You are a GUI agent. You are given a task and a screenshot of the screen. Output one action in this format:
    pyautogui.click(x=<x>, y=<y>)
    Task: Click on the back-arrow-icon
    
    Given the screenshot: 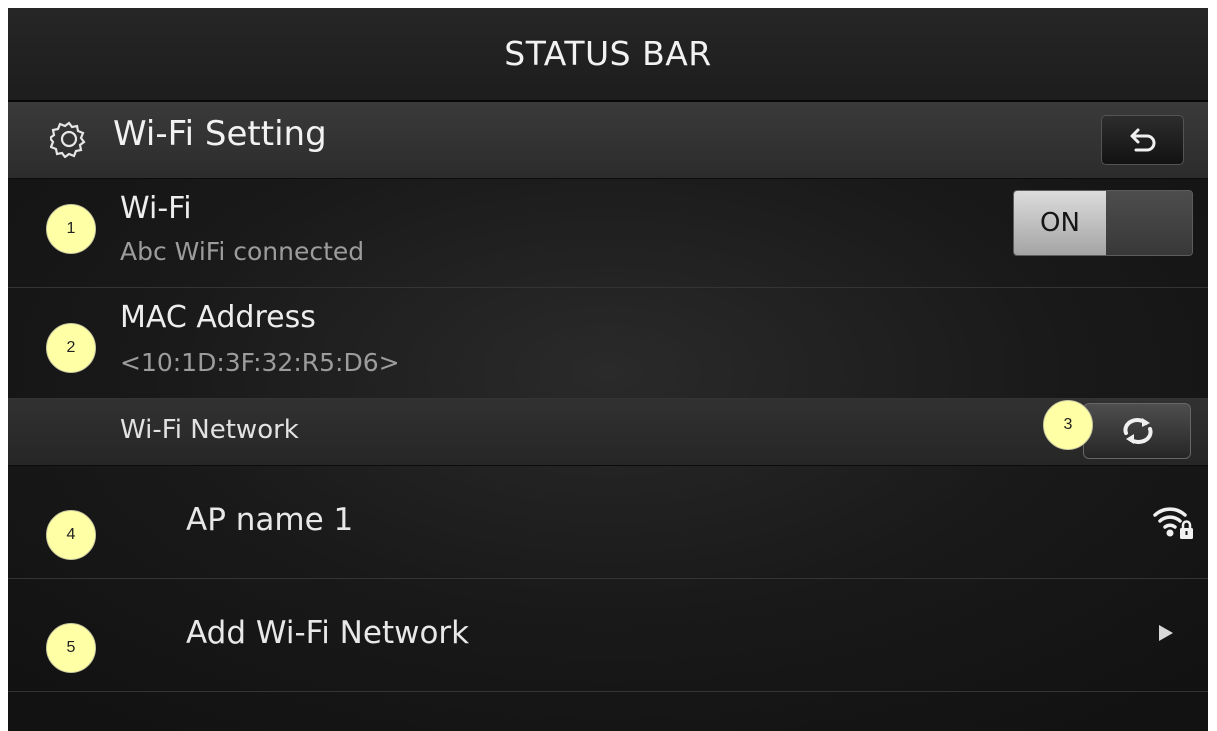 What is the action you would take?
    pyautogui.click(x=1143, y=140)
    